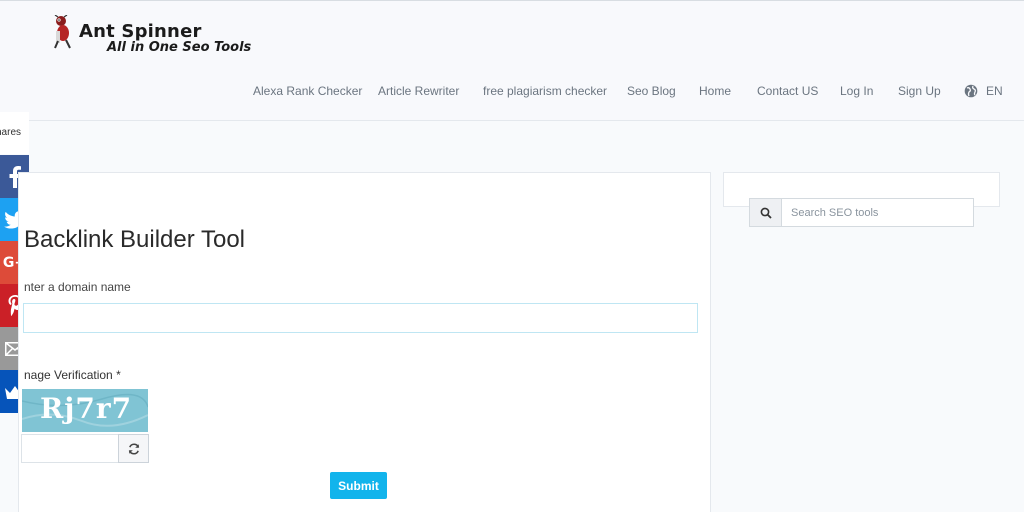 The width and height of the screenshot is (1024, 512). What do you see at coordinates (62, 32) in the screenshot?
I see `ant-mascot-icon` at bounding box center [62, 32].